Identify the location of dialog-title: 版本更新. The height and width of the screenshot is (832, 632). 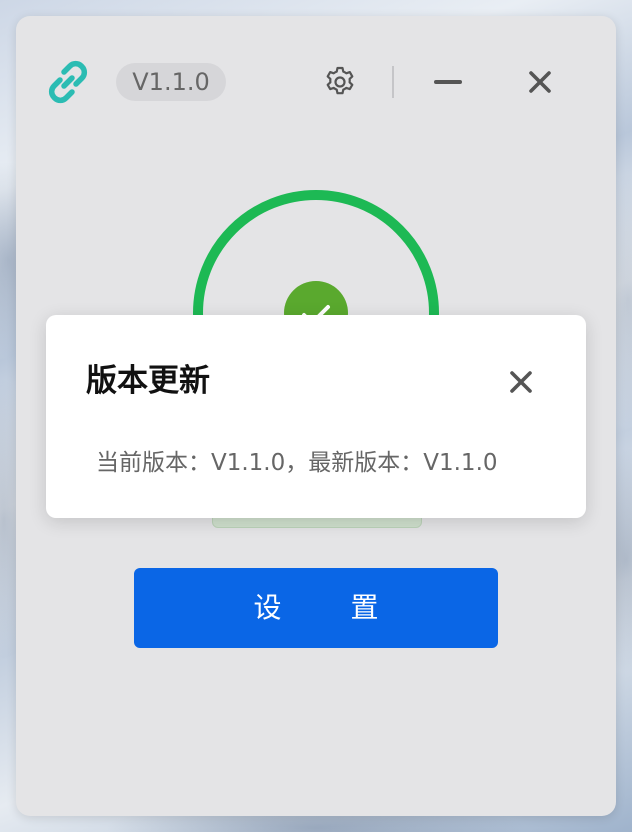
(148, 381).